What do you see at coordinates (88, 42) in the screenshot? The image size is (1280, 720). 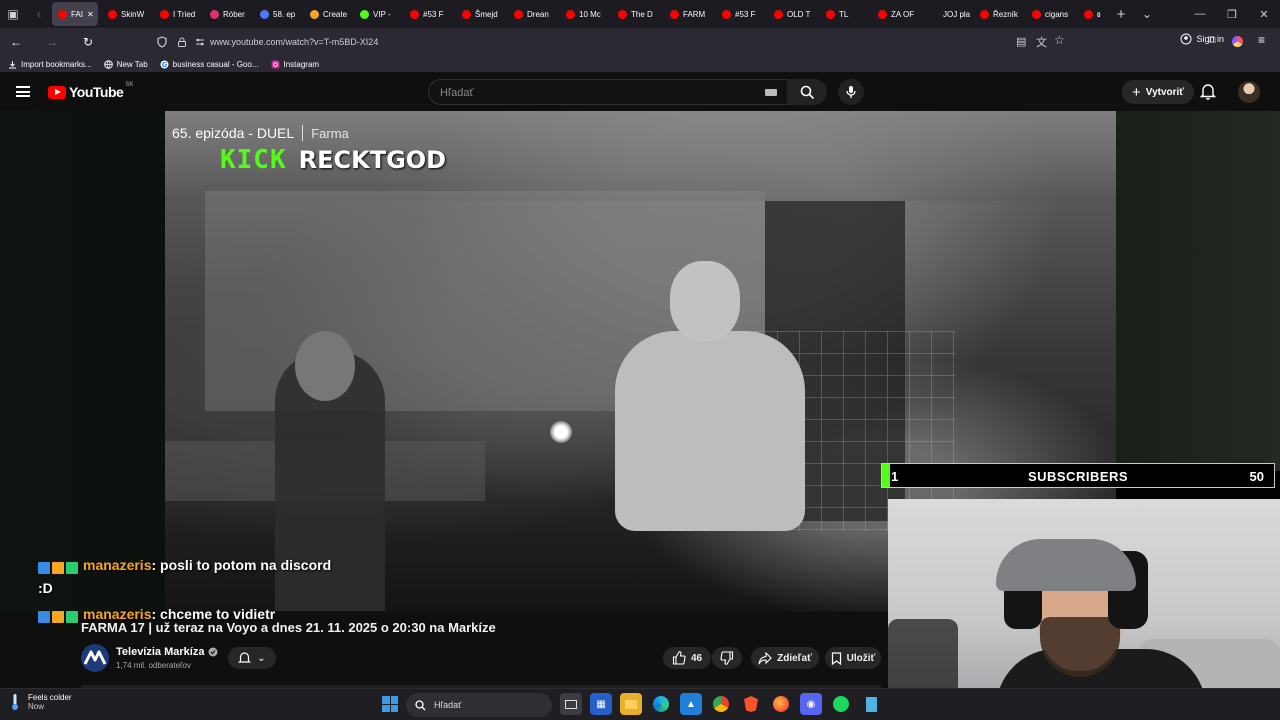 I see `reload-icon: ↻` at bounding box center [88, 42].